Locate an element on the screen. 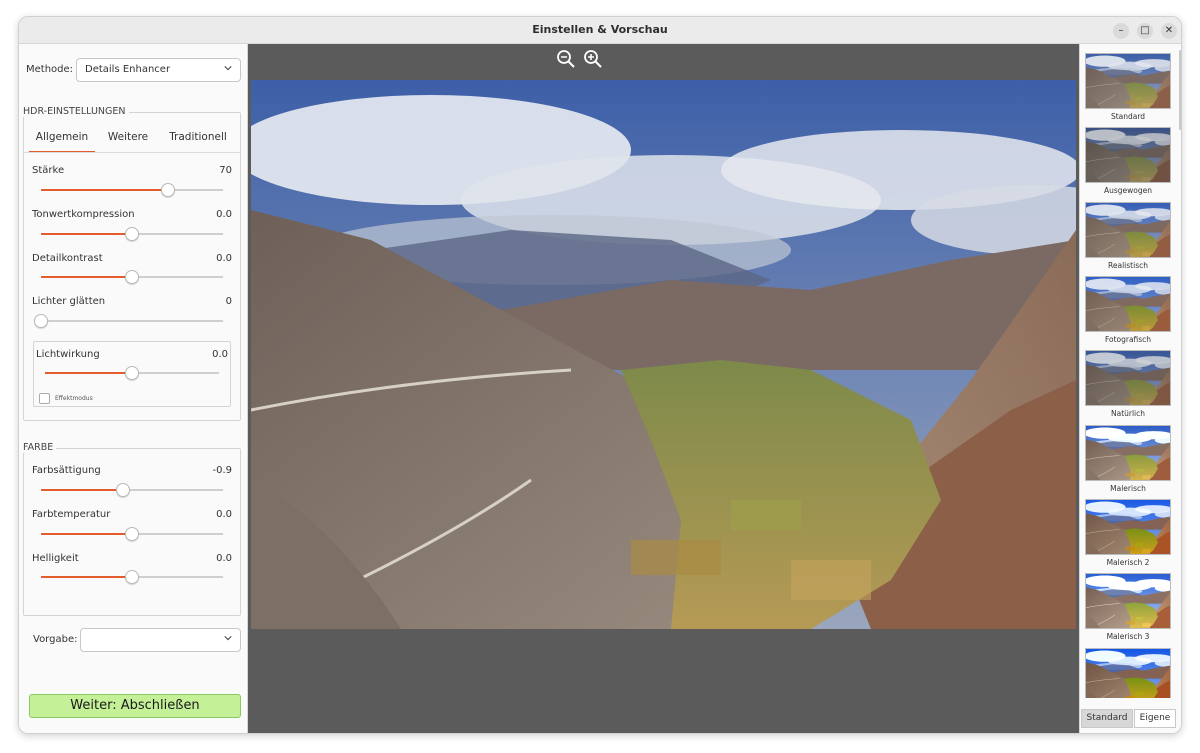 The width and height of the screenshot is (1200, 753). lichtwirkung-slider is located at coordinates (132, 373).